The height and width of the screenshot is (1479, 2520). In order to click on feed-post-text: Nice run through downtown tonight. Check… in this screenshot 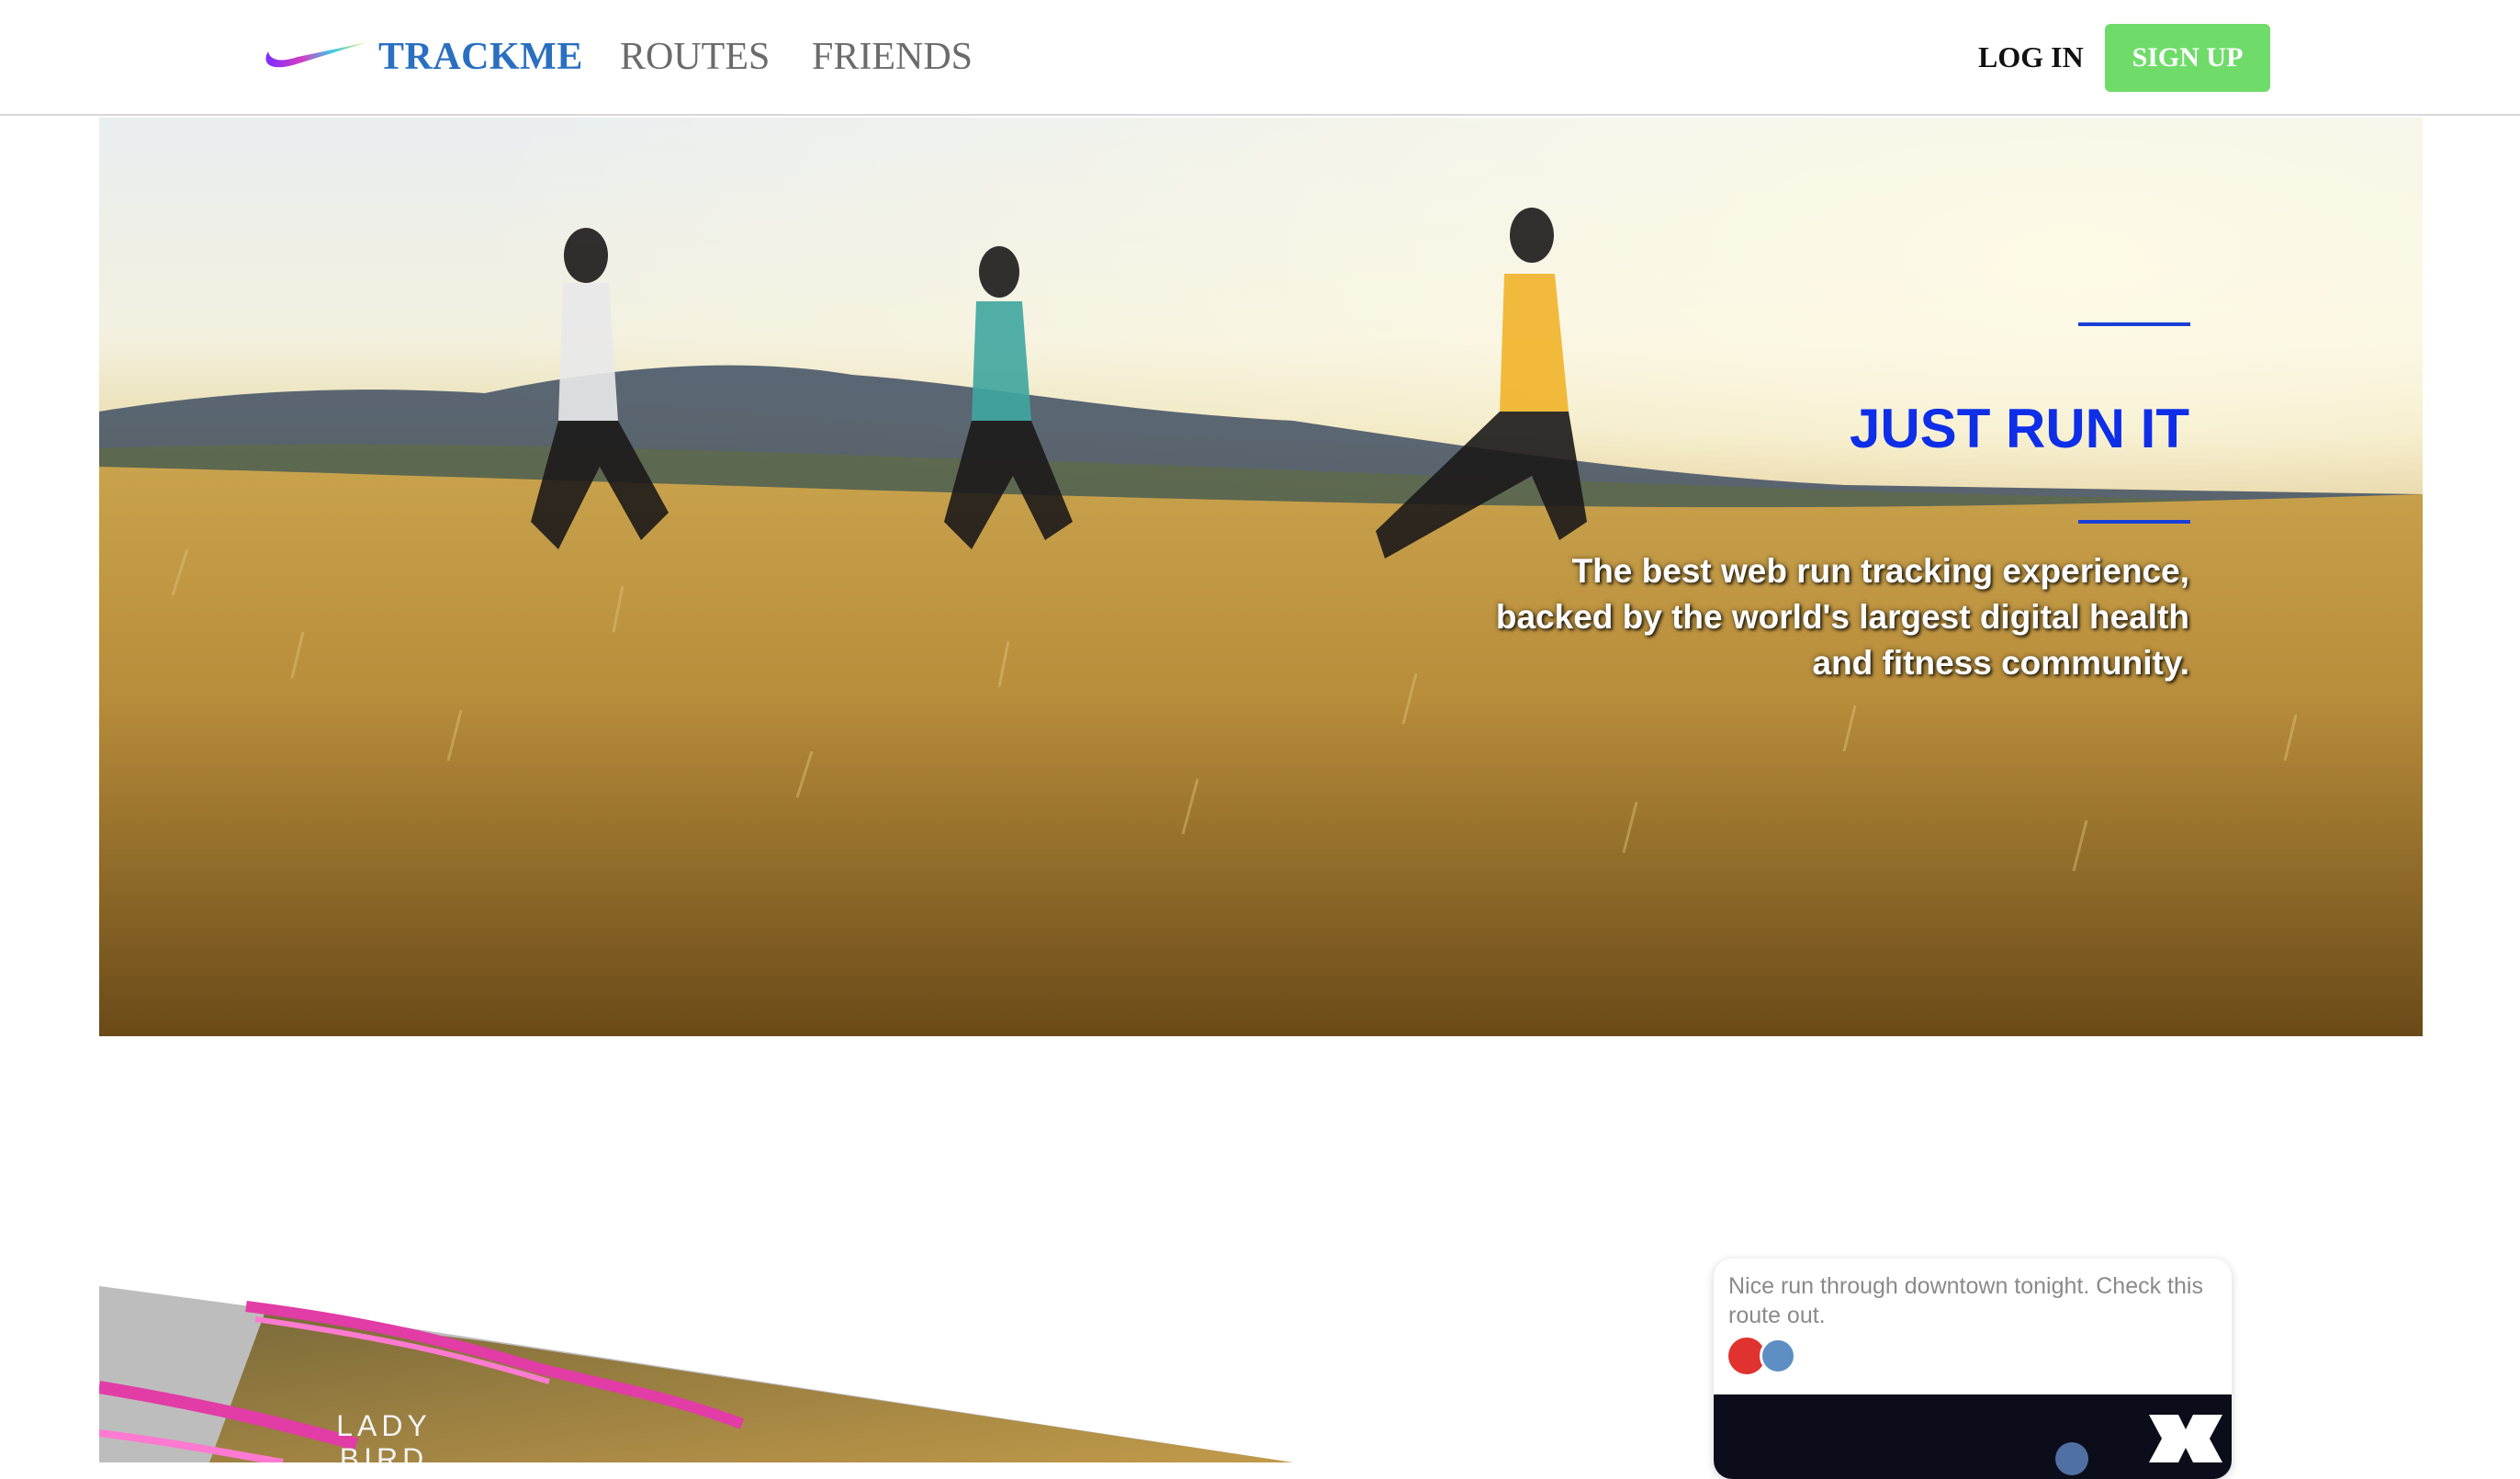, I will do `click(1965, 1300)`.